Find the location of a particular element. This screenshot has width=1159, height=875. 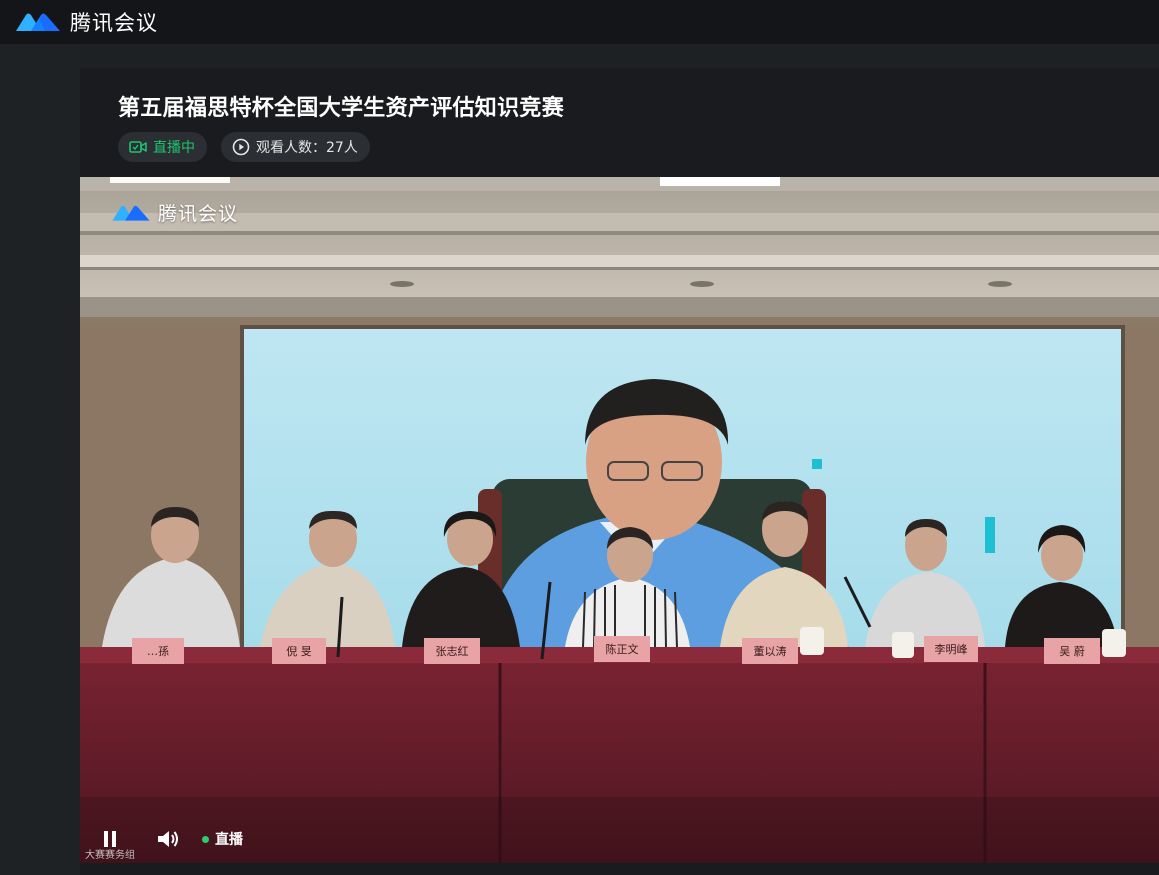

play-circle-icon is located at coordinates (241, 147).